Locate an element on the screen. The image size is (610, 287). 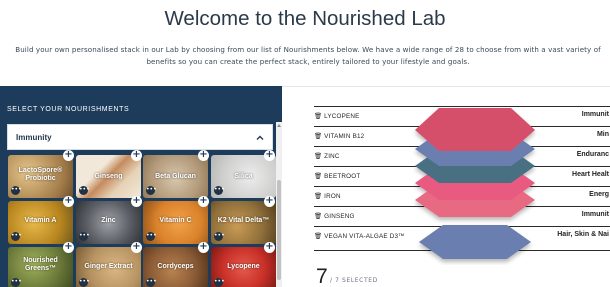
tile-silica: Silica ••• is located at coordinates (243, 176).